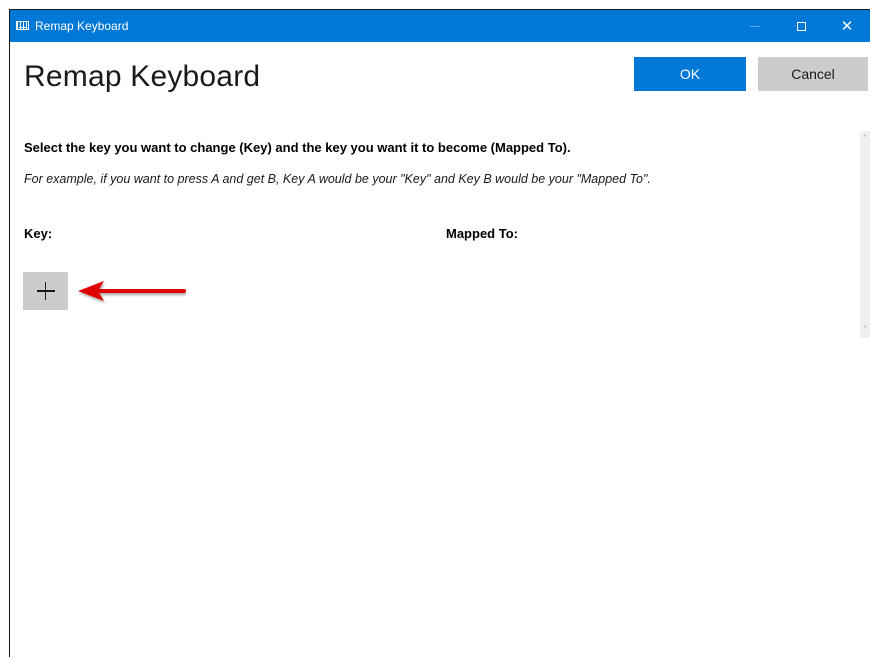 Image resolution: width=870 pixels, height=657 pixels. I want to click on window-title: Remap Keyboard, so click(82, 26).